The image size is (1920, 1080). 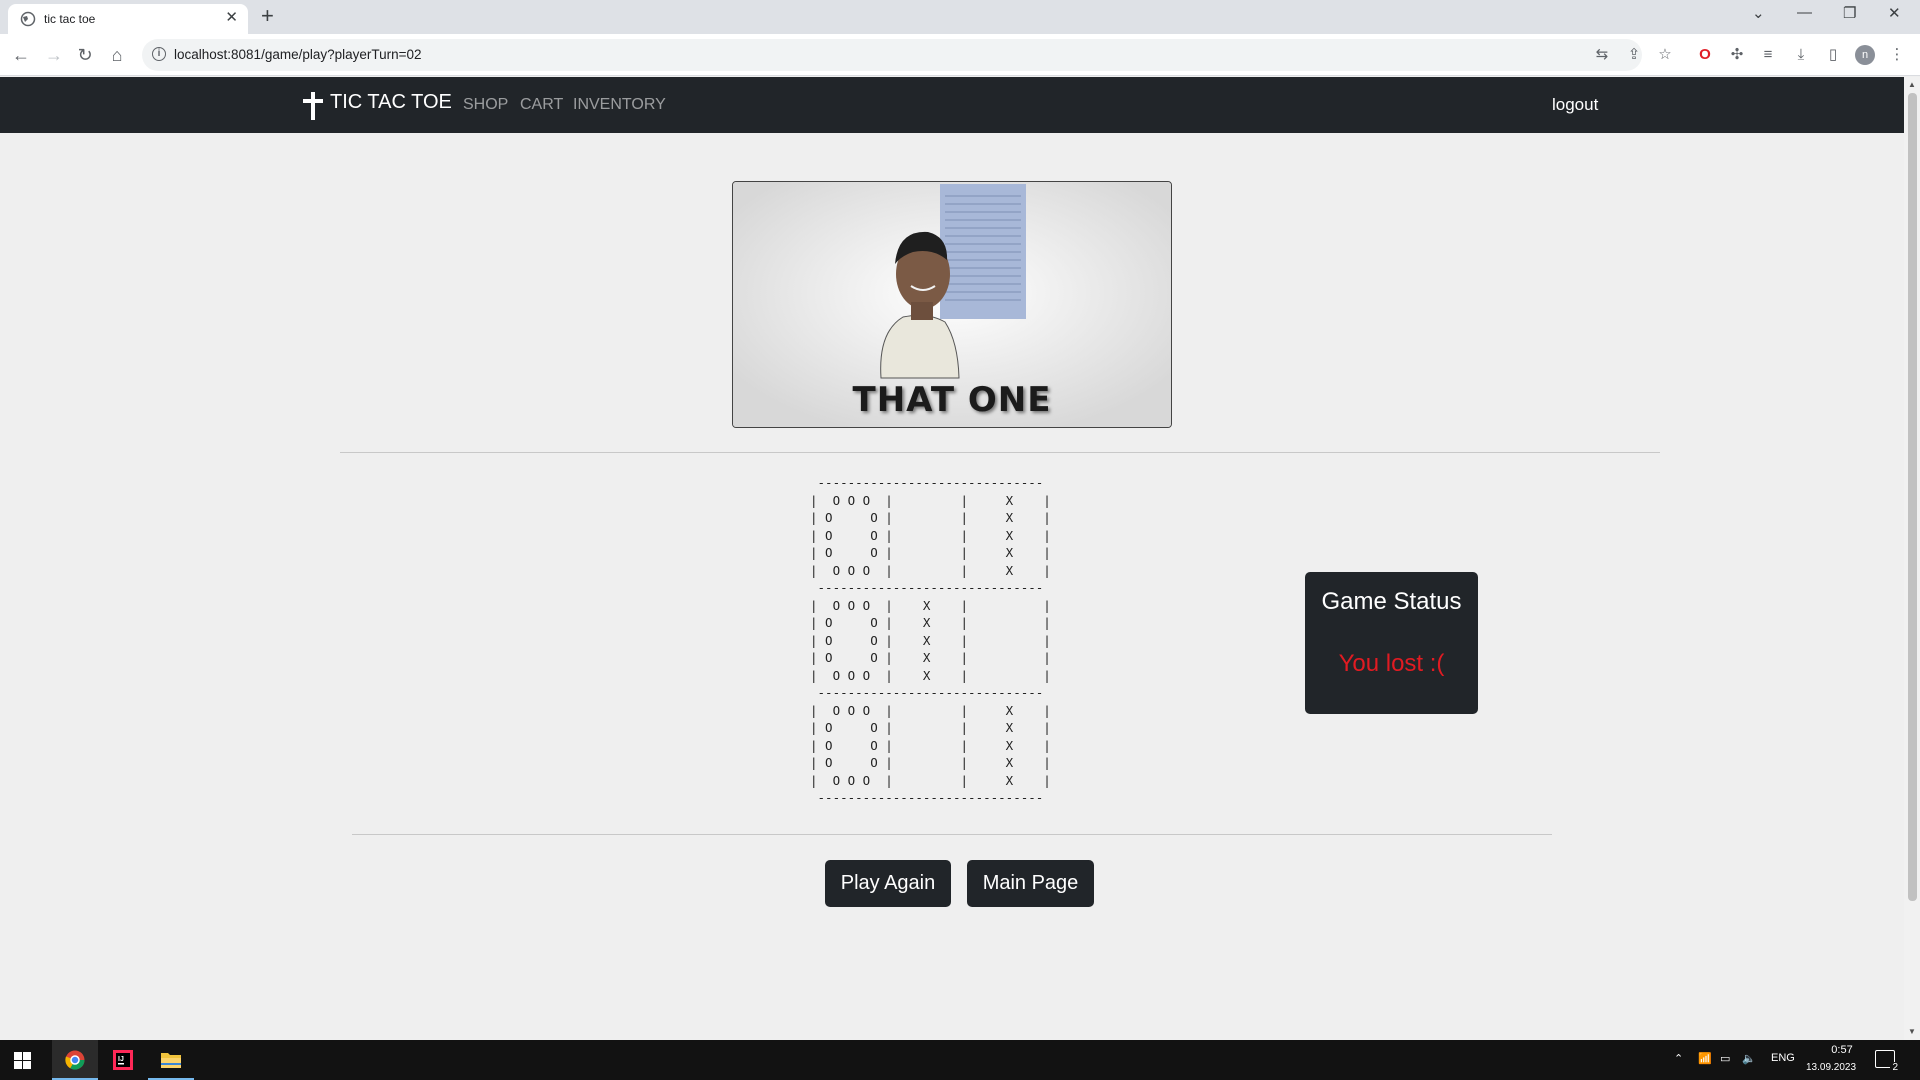 I want to click on svg-text: IJ, so click(x=121, y=1059).